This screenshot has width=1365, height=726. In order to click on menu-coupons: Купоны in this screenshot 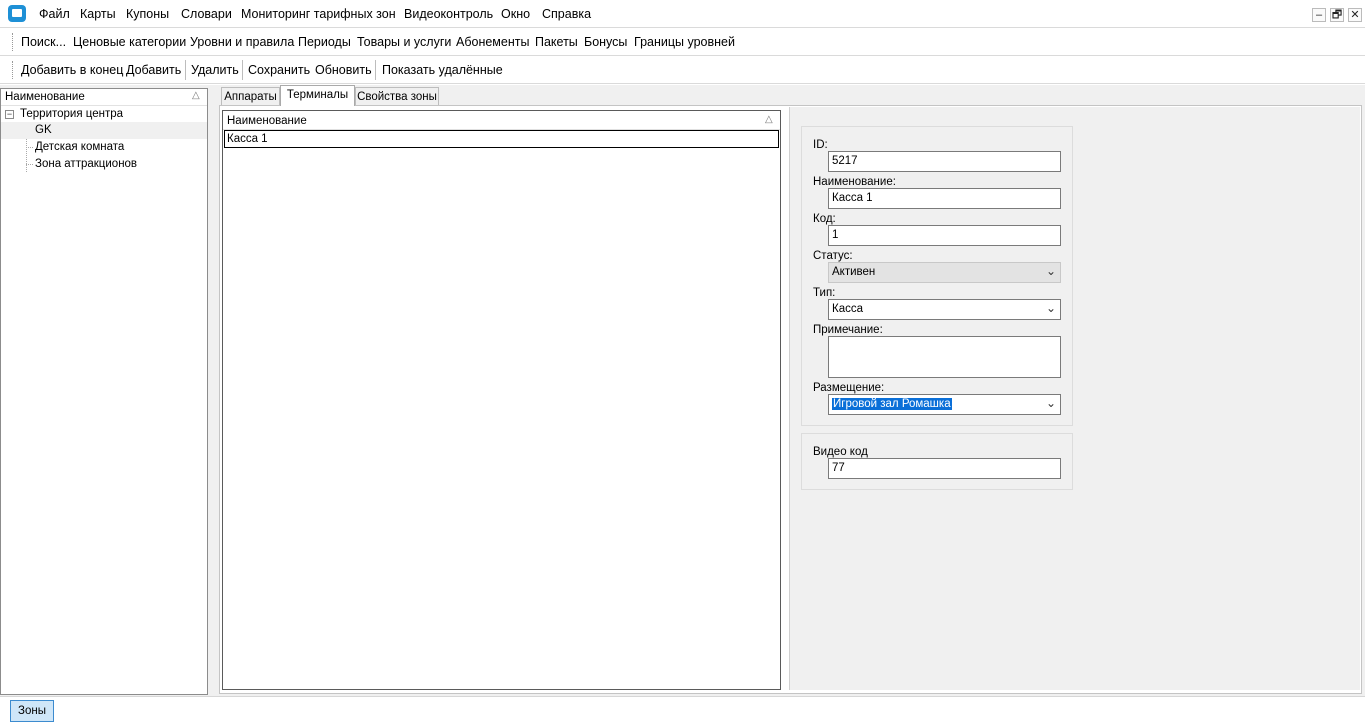, I will do `click(147, 14)`.